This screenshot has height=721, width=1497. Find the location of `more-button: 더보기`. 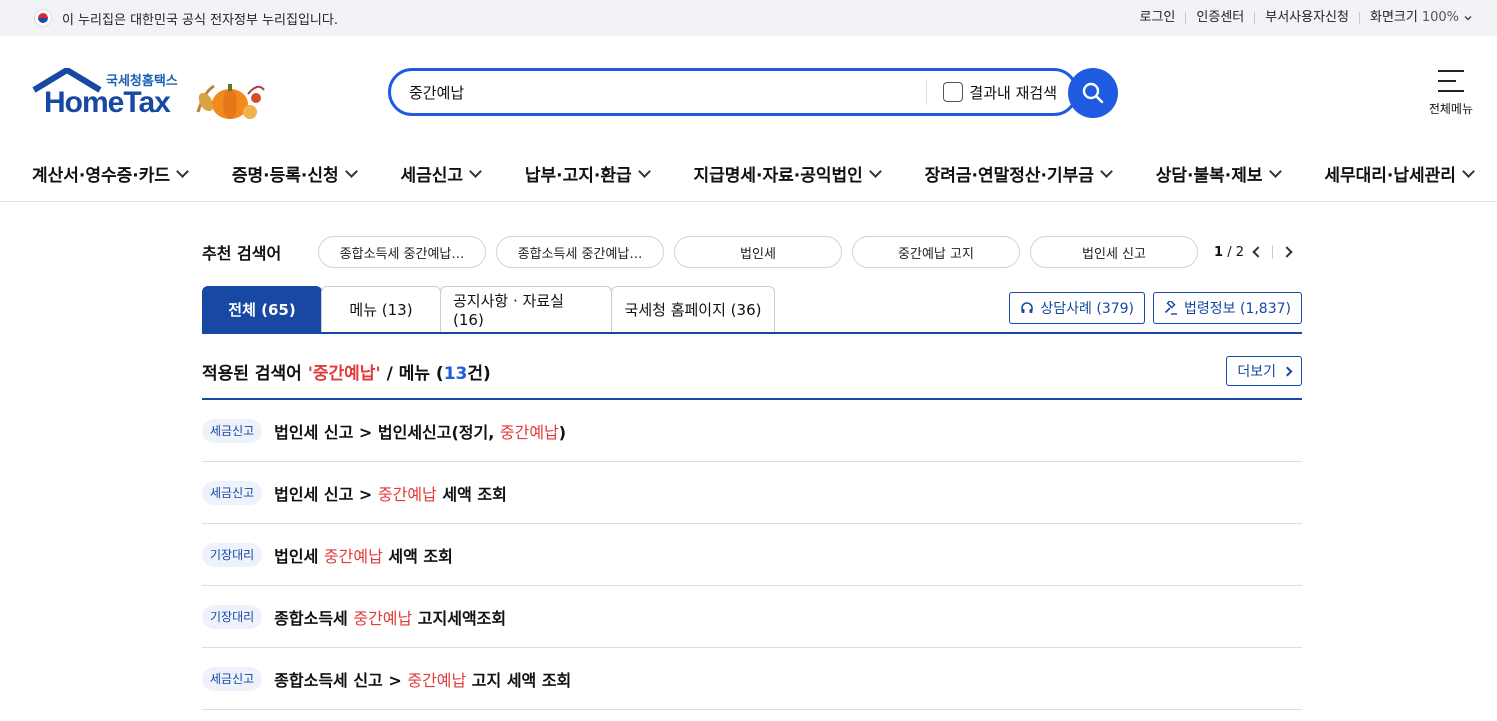

more-button: 더보기 is located at coordinates (1264, 371).